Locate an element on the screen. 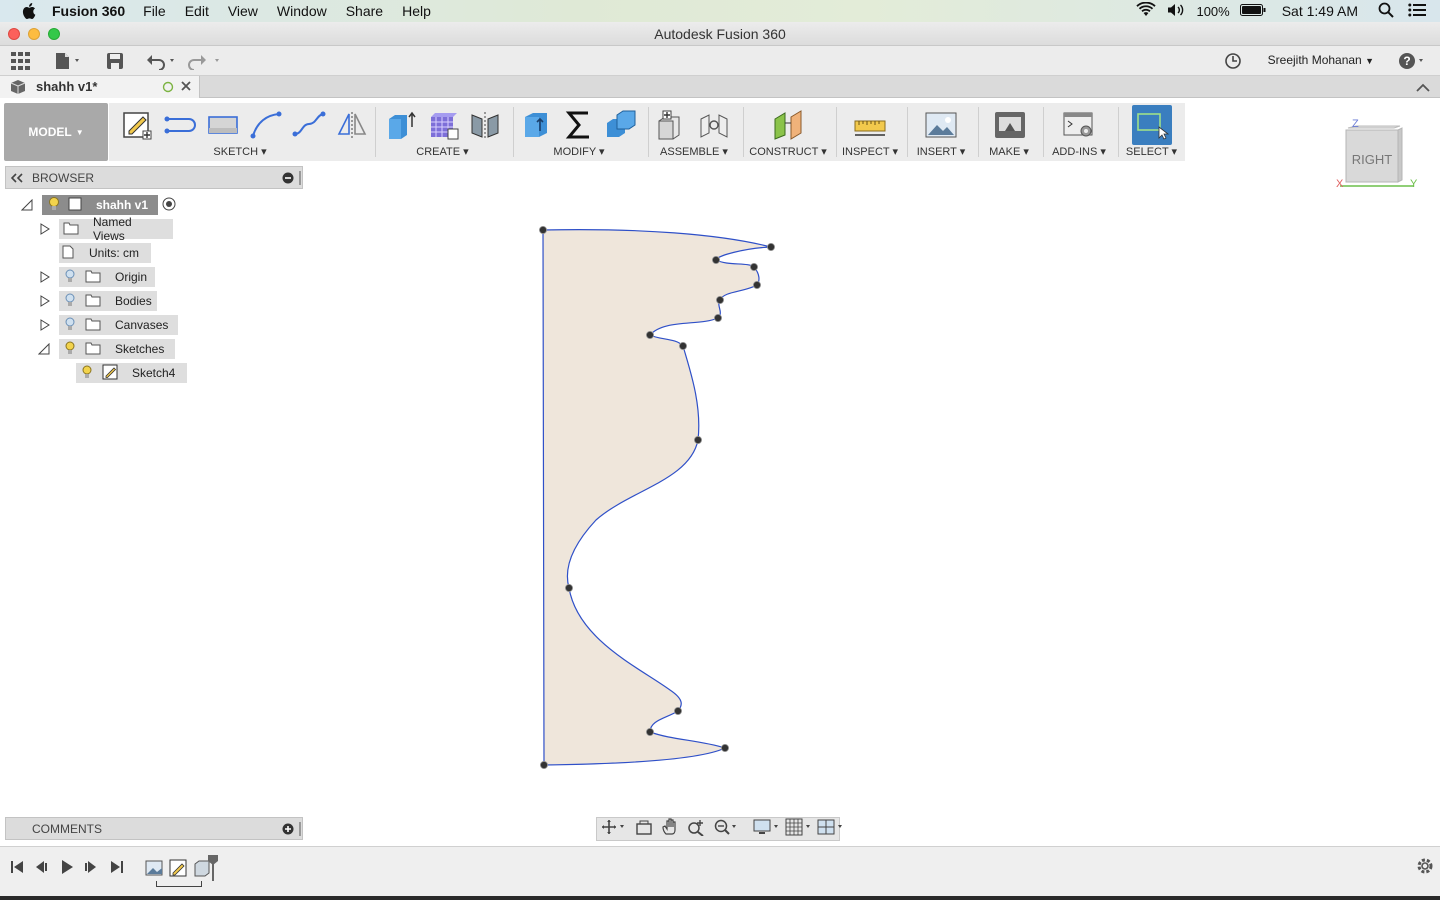 The height and width of the screenshot is (900, 1440). timeline is located at coordinates (720, 873).